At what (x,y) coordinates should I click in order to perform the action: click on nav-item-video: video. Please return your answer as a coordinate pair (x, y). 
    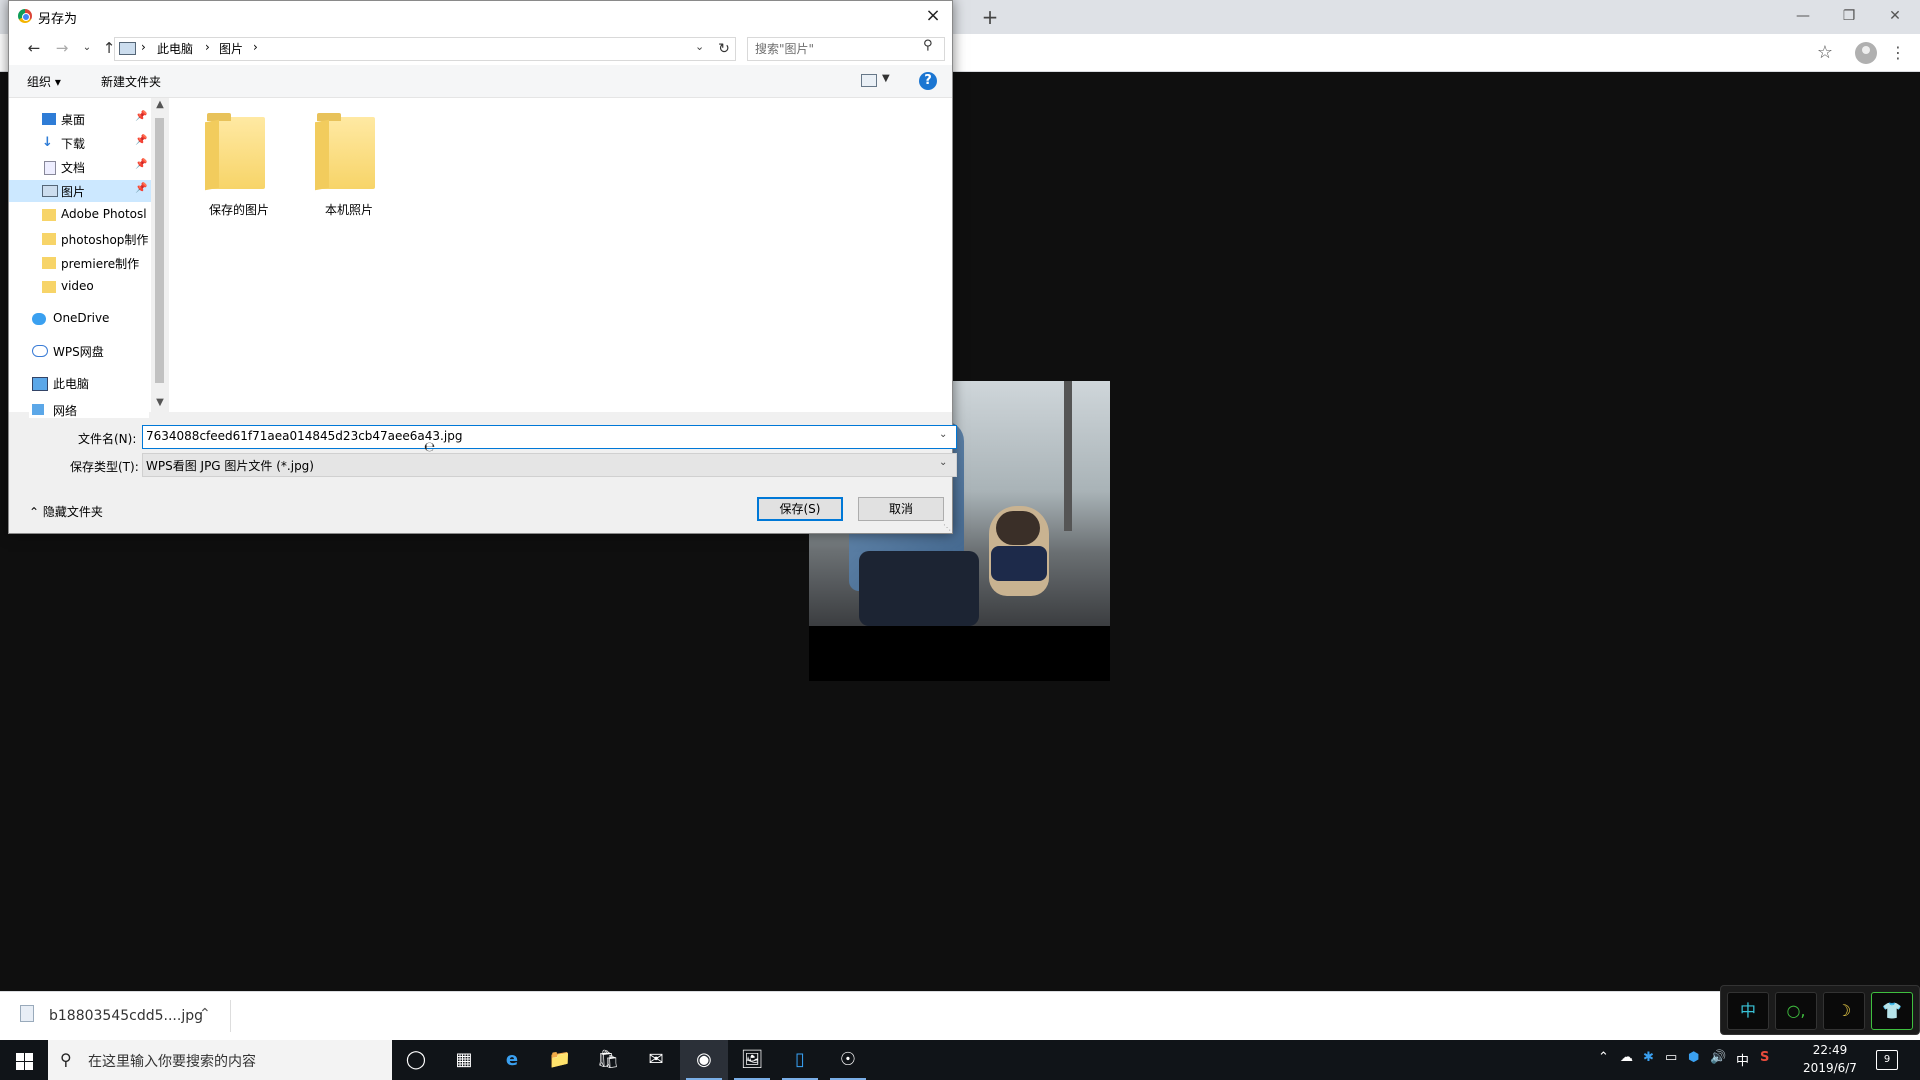
    Looking at the image, I should click on (80, 287).